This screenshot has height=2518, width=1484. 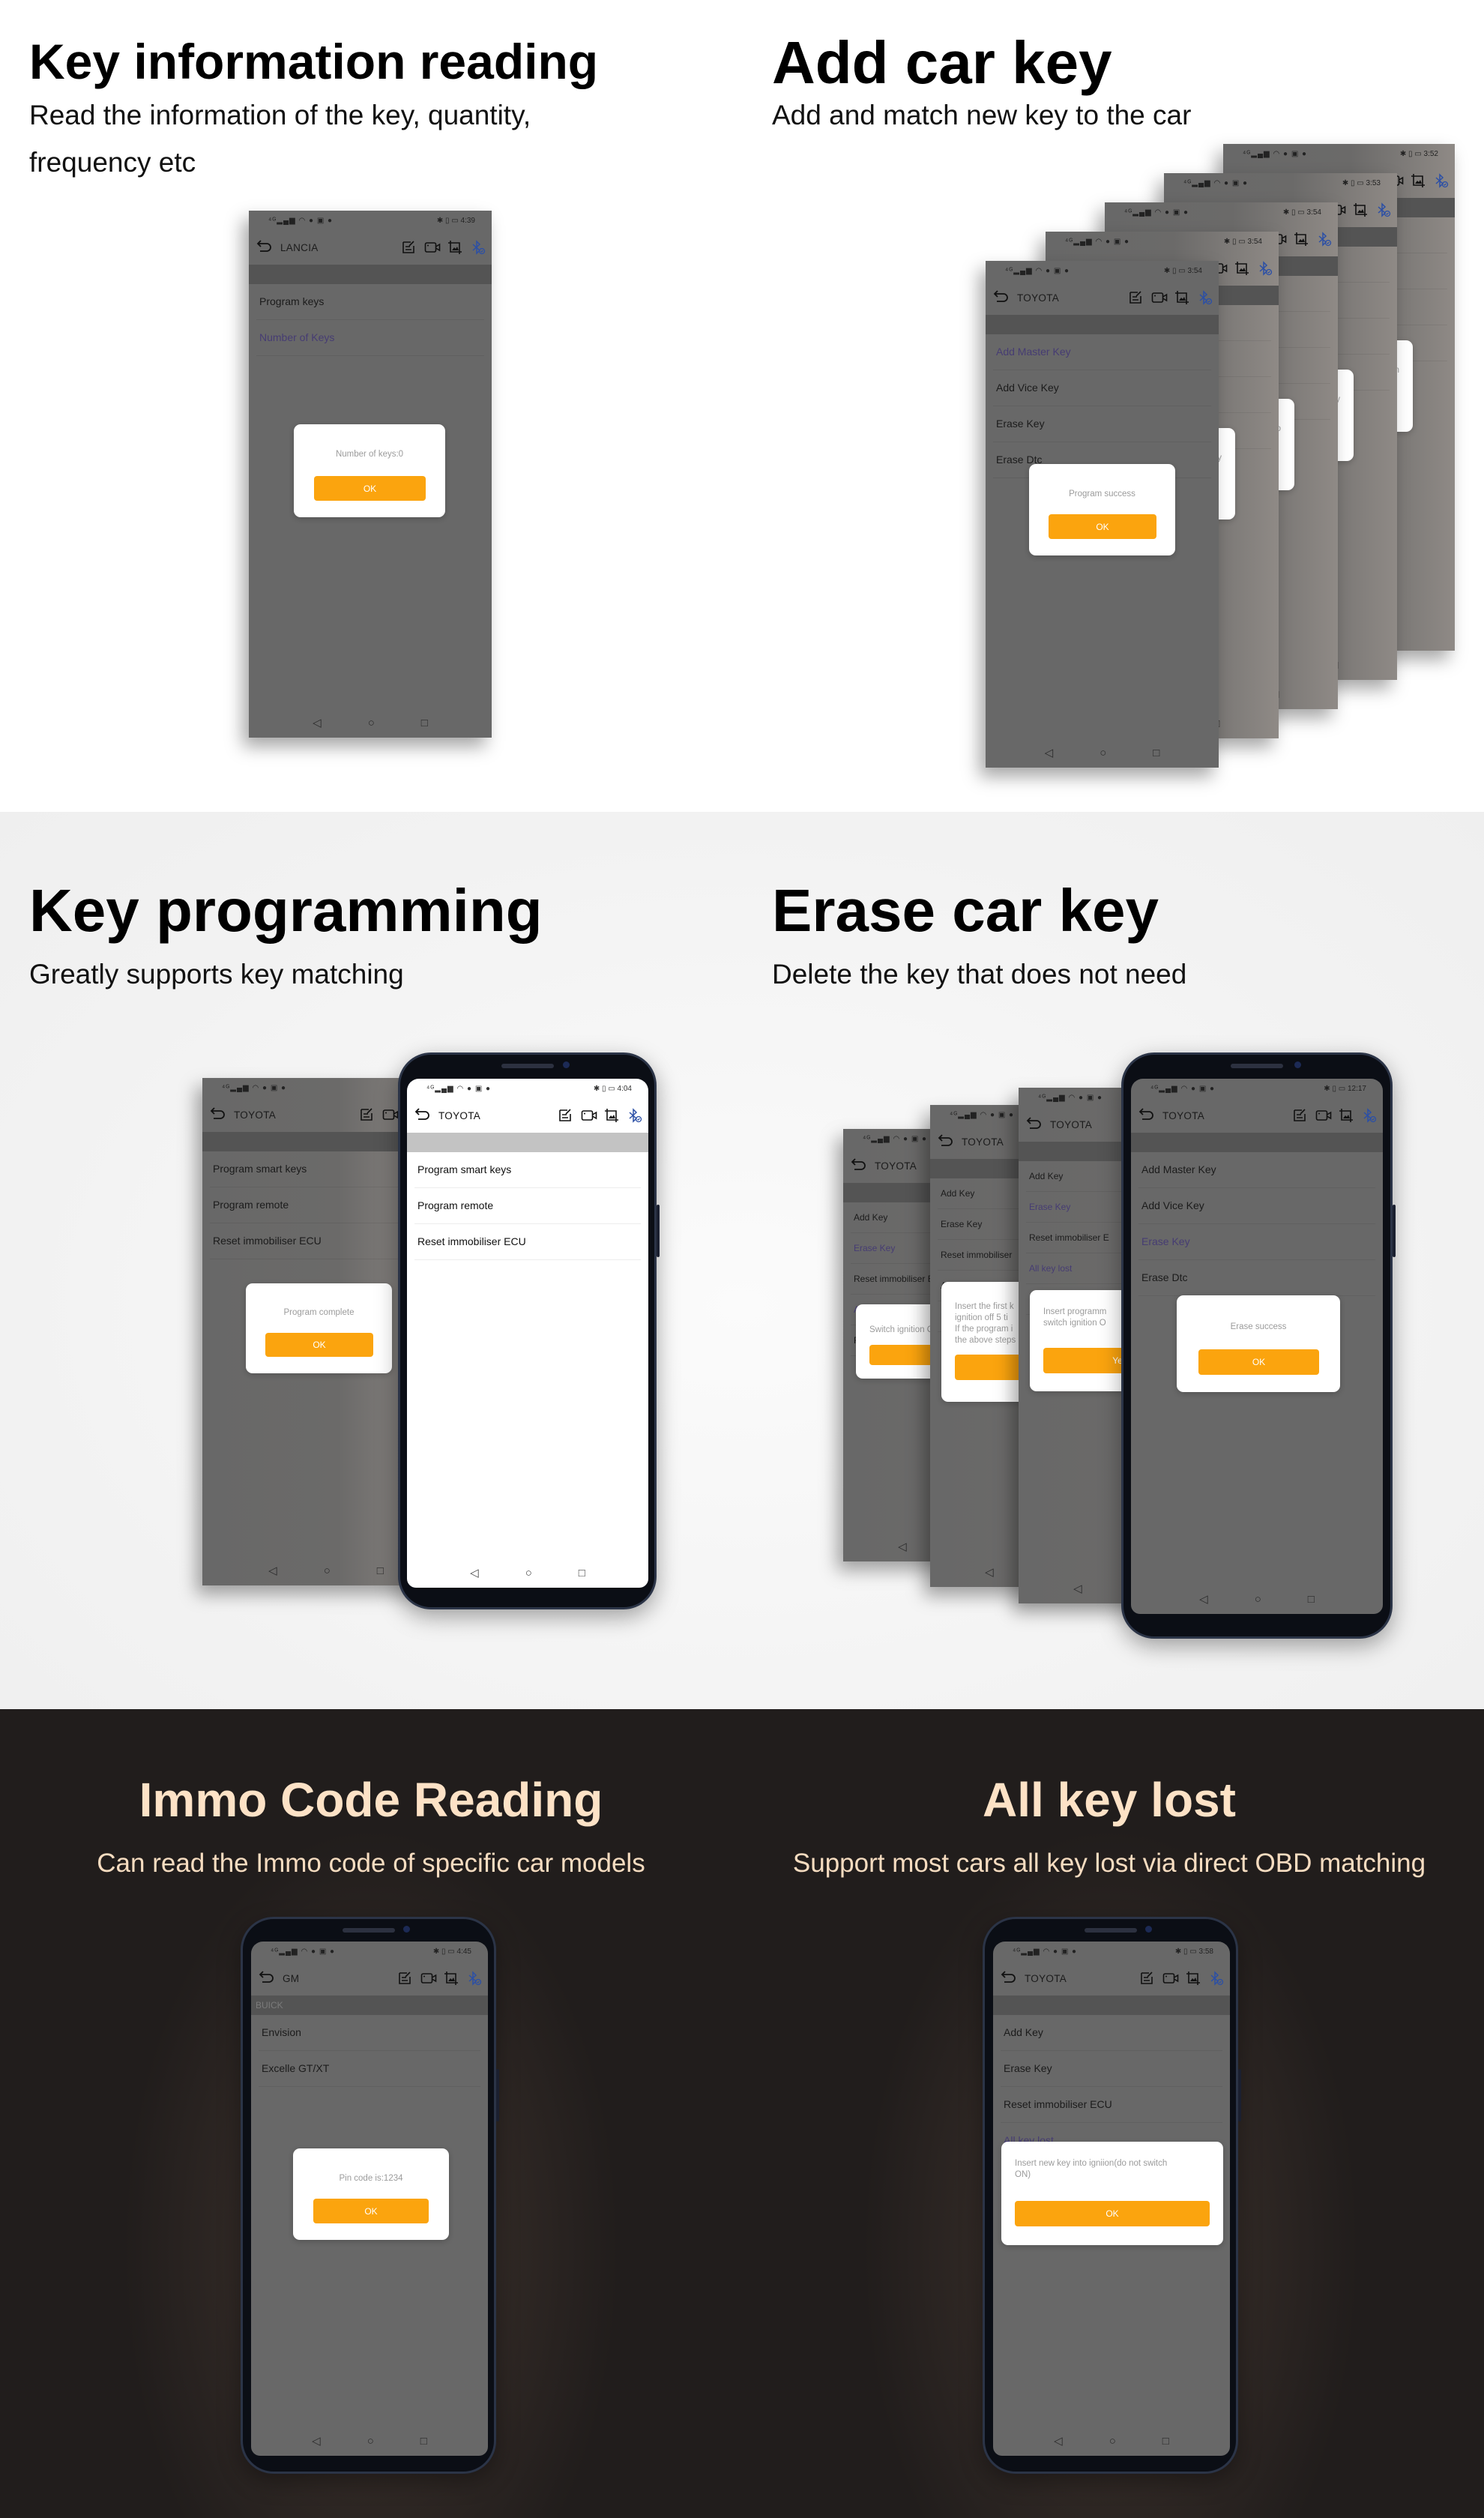 What do you see at coordinates (370, 2033) in the screenshot?
I see `menu-item: Envision` at bounding box center [370, 2033].